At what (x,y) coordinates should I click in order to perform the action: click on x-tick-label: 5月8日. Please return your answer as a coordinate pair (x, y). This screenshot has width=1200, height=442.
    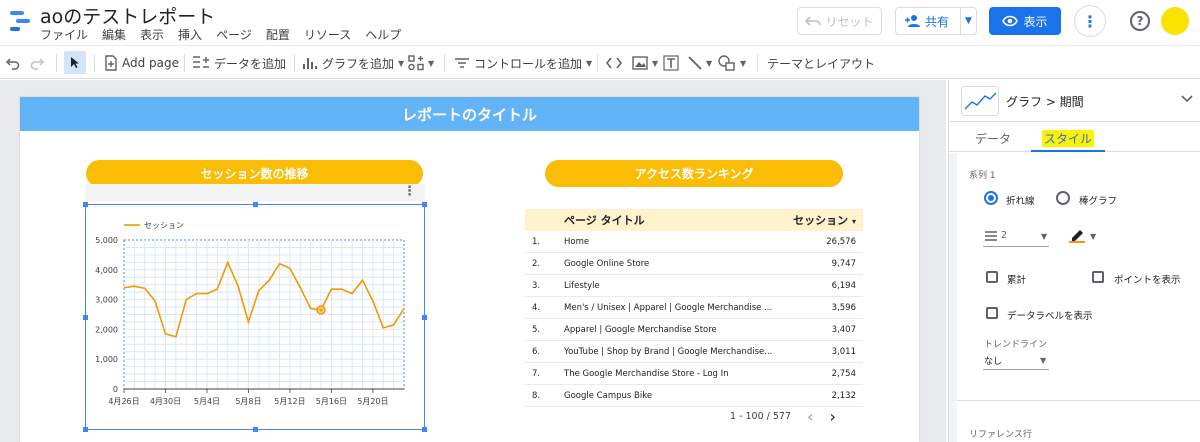
    Looking at the image, I should click on (248, 401).